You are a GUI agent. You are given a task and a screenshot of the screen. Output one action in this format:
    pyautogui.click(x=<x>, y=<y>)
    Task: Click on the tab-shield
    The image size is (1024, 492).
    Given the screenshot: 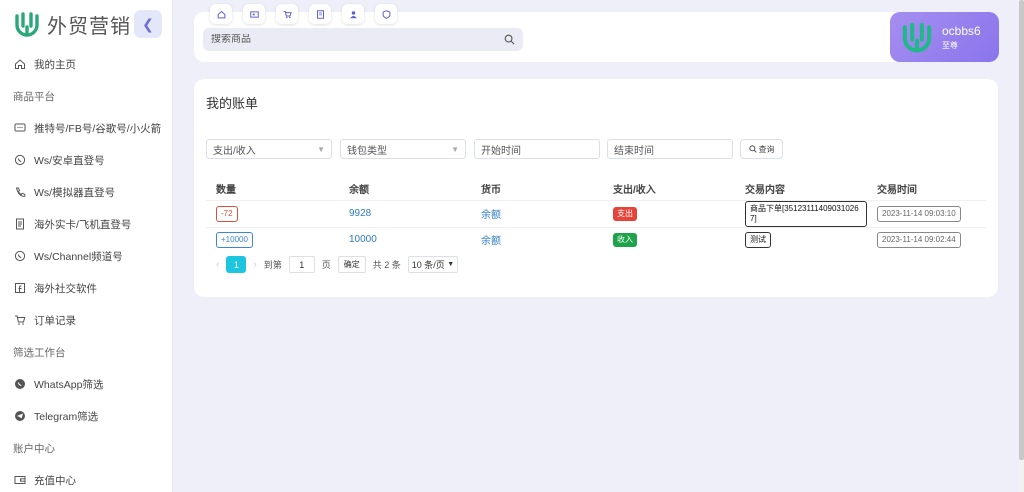 What is the action you would take?
    pyautogui.click(x=386, y=14)
    